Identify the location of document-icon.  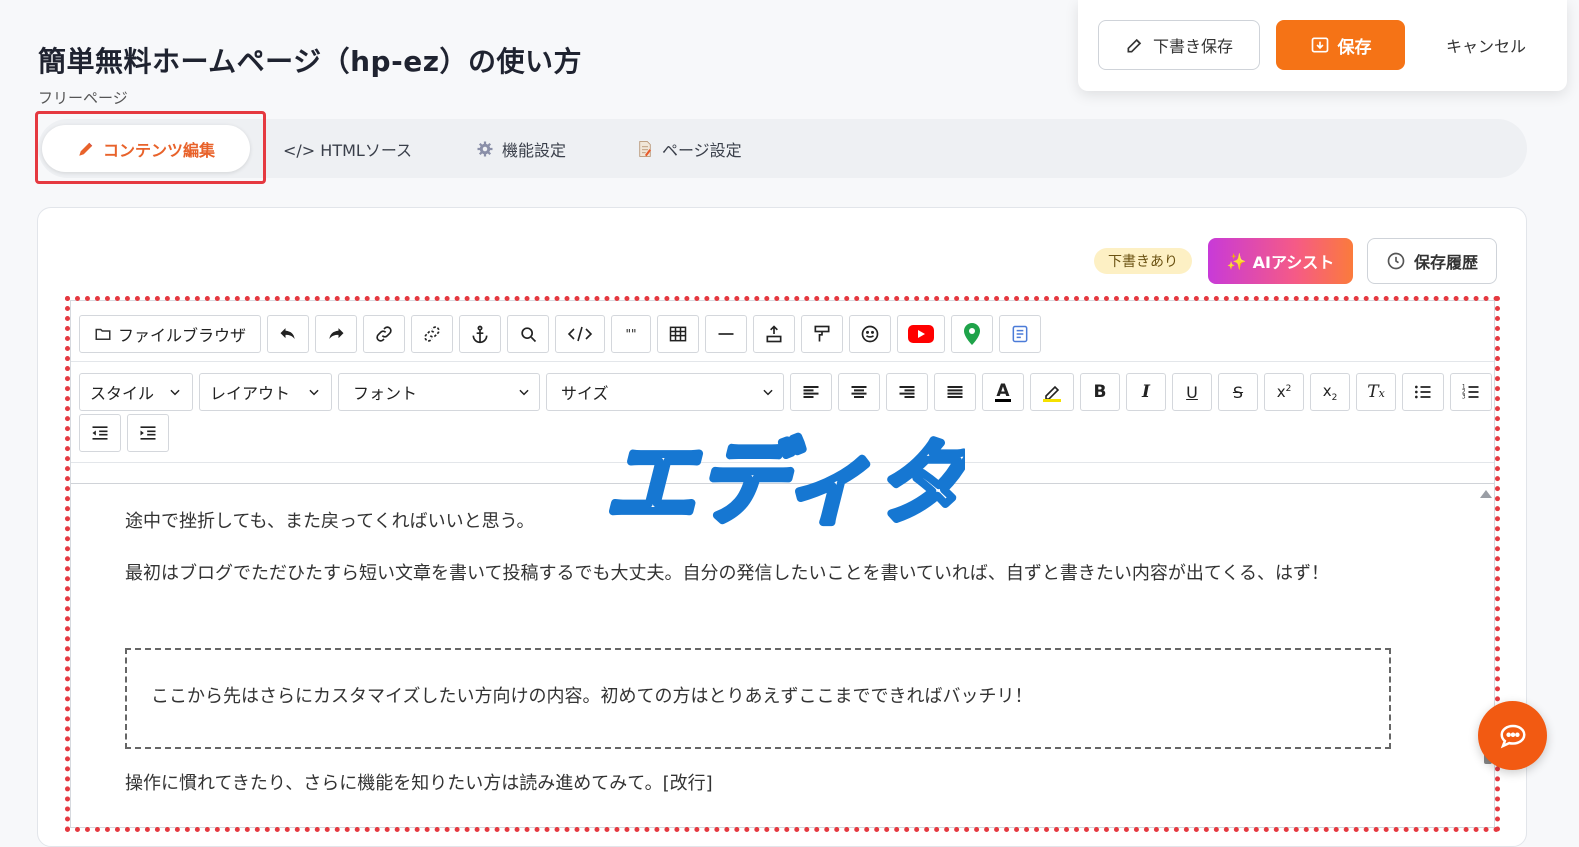
(645, 148).